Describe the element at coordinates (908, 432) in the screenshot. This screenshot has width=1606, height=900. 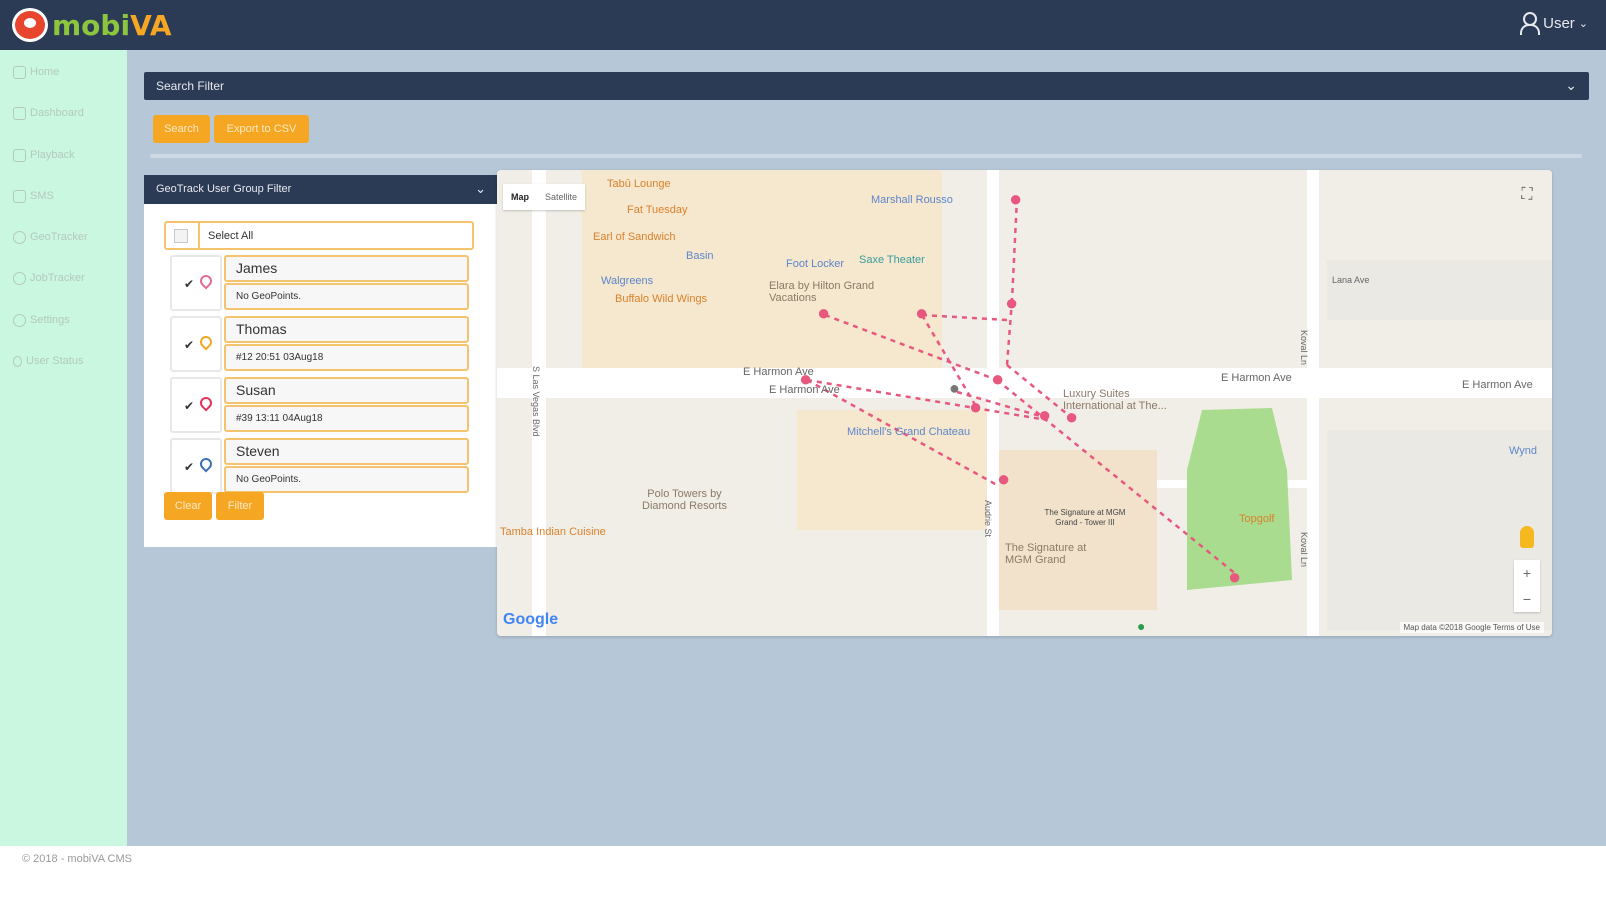
I see `poi-label: Mitchell's Grand Chateau` at that location.